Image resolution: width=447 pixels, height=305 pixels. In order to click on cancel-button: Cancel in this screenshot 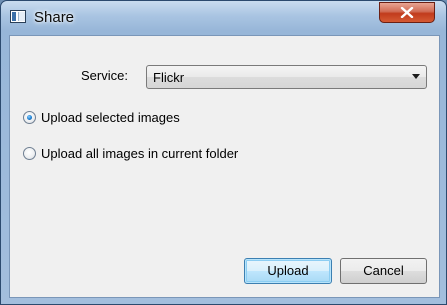, I will do `click(383, 271)`.